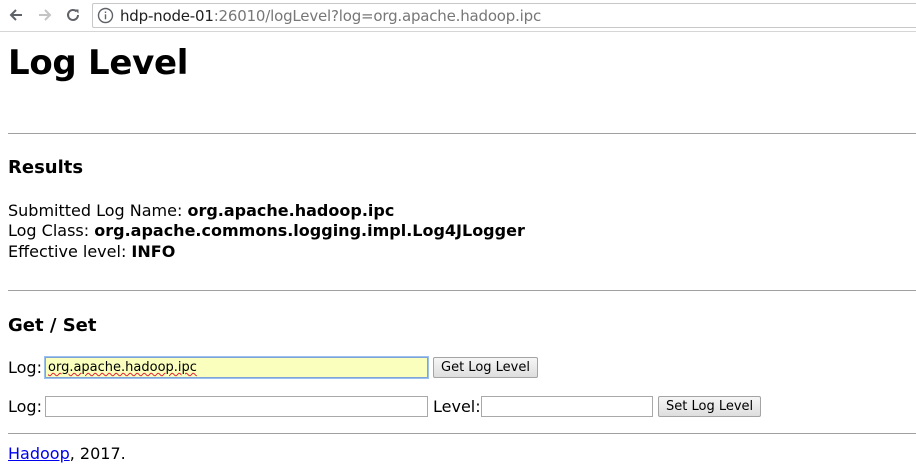  Describe the element at coordinates (70, 251) in the screenshot. I see `effective-label: Effective level:` at that location.